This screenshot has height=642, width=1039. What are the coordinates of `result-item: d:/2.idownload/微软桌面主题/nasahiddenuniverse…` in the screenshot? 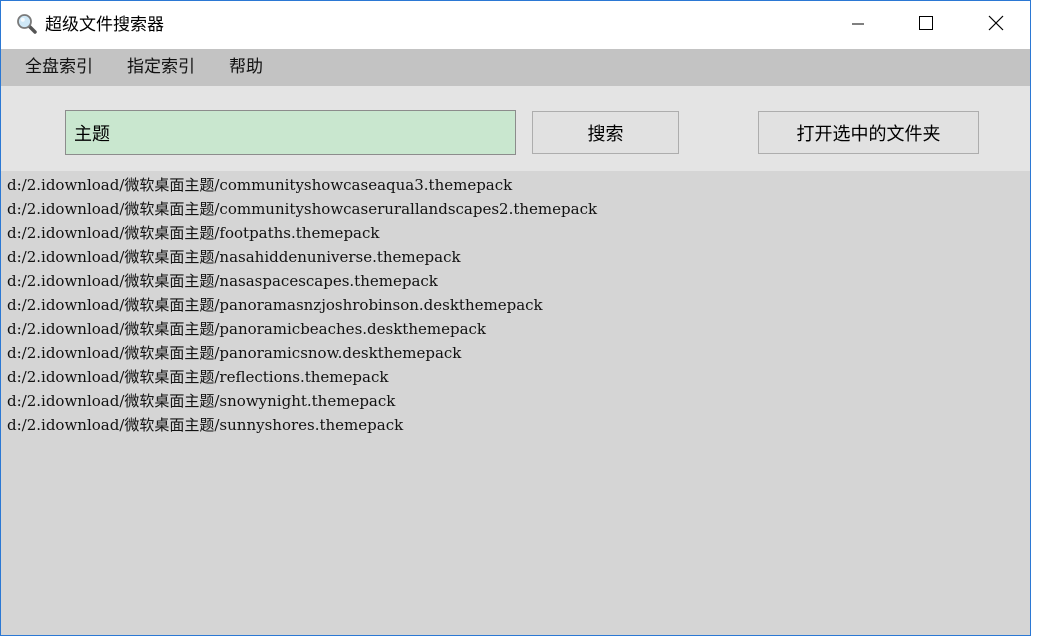 It's located at (518, 257).